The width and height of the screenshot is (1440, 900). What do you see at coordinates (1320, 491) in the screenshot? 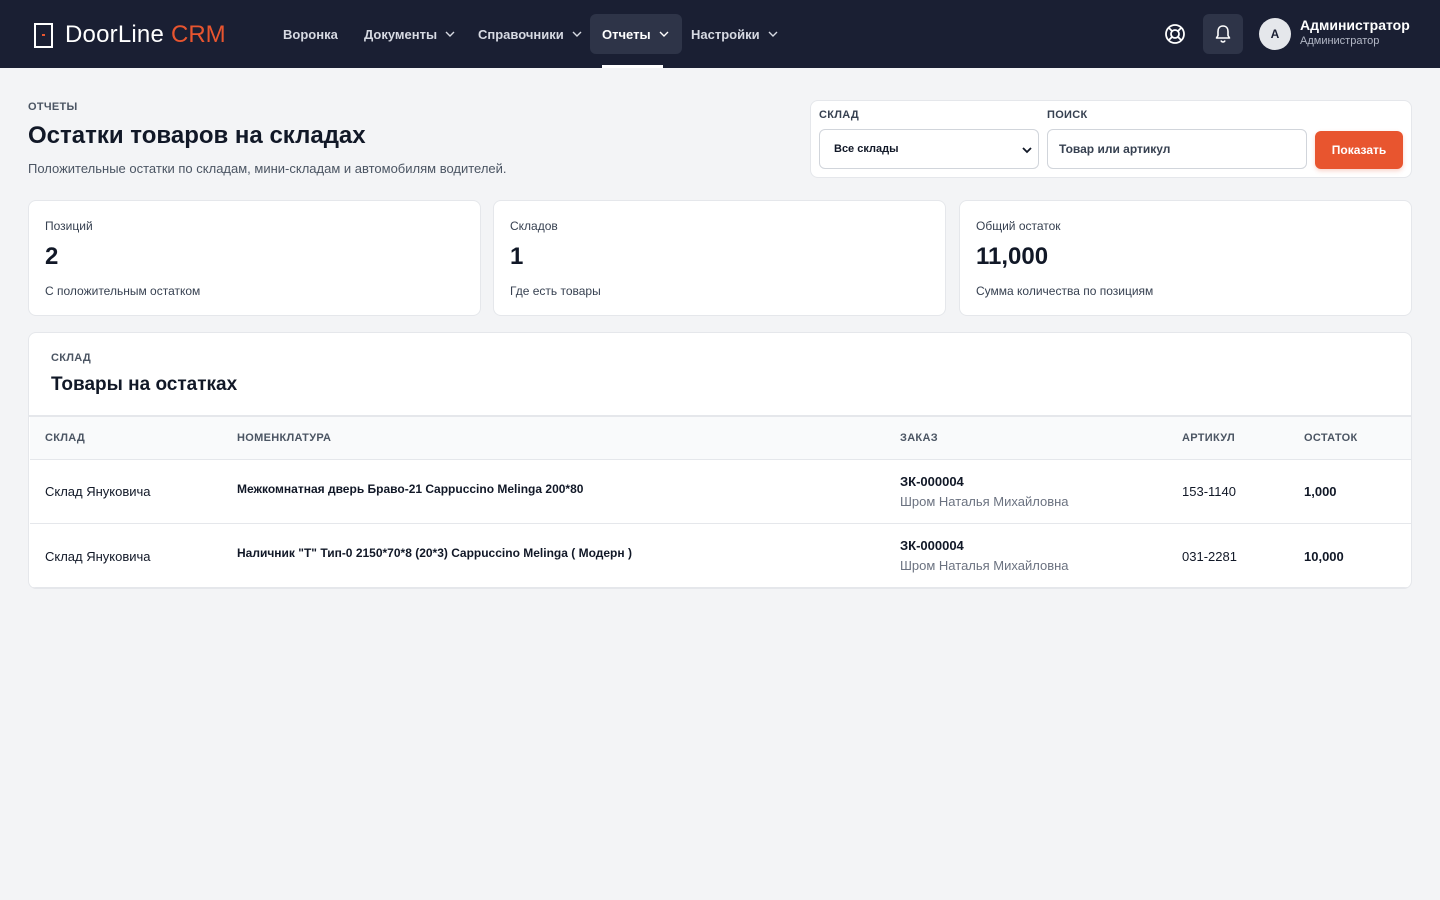
I see `cell-qty: 1,000` at bounding box center [1320, 491].